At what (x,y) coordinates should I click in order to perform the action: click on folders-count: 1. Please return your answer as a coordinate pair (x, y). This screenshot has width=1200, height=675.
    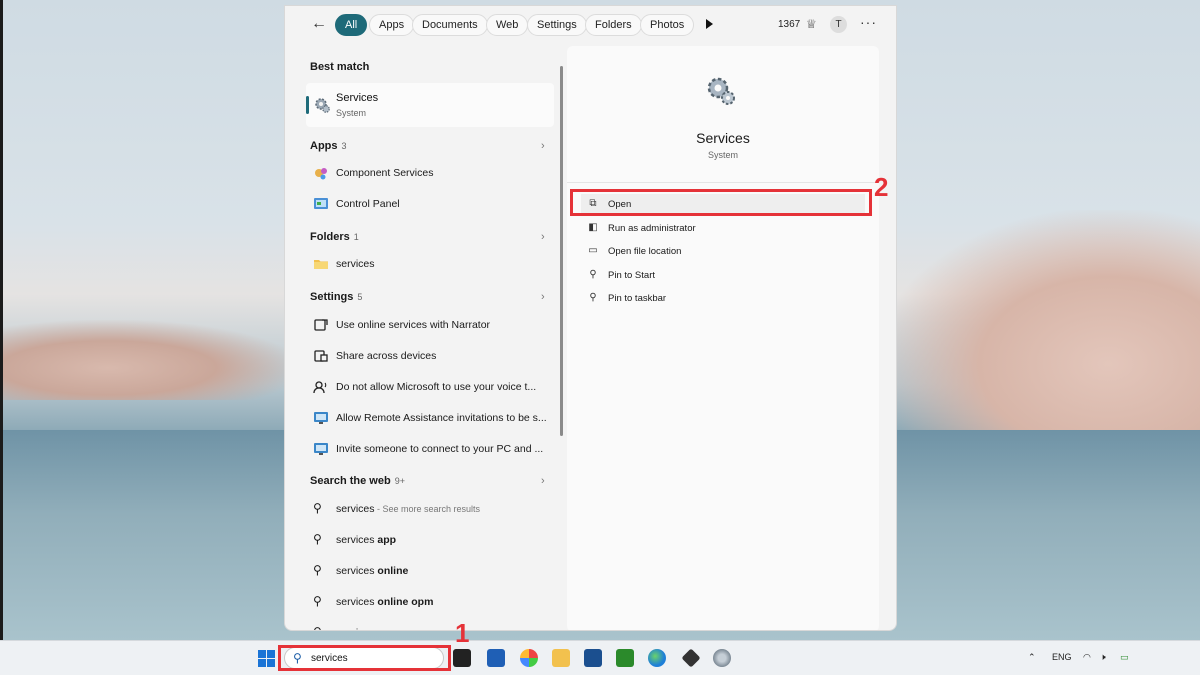
    Looking at the image, I should click on (356, 237).